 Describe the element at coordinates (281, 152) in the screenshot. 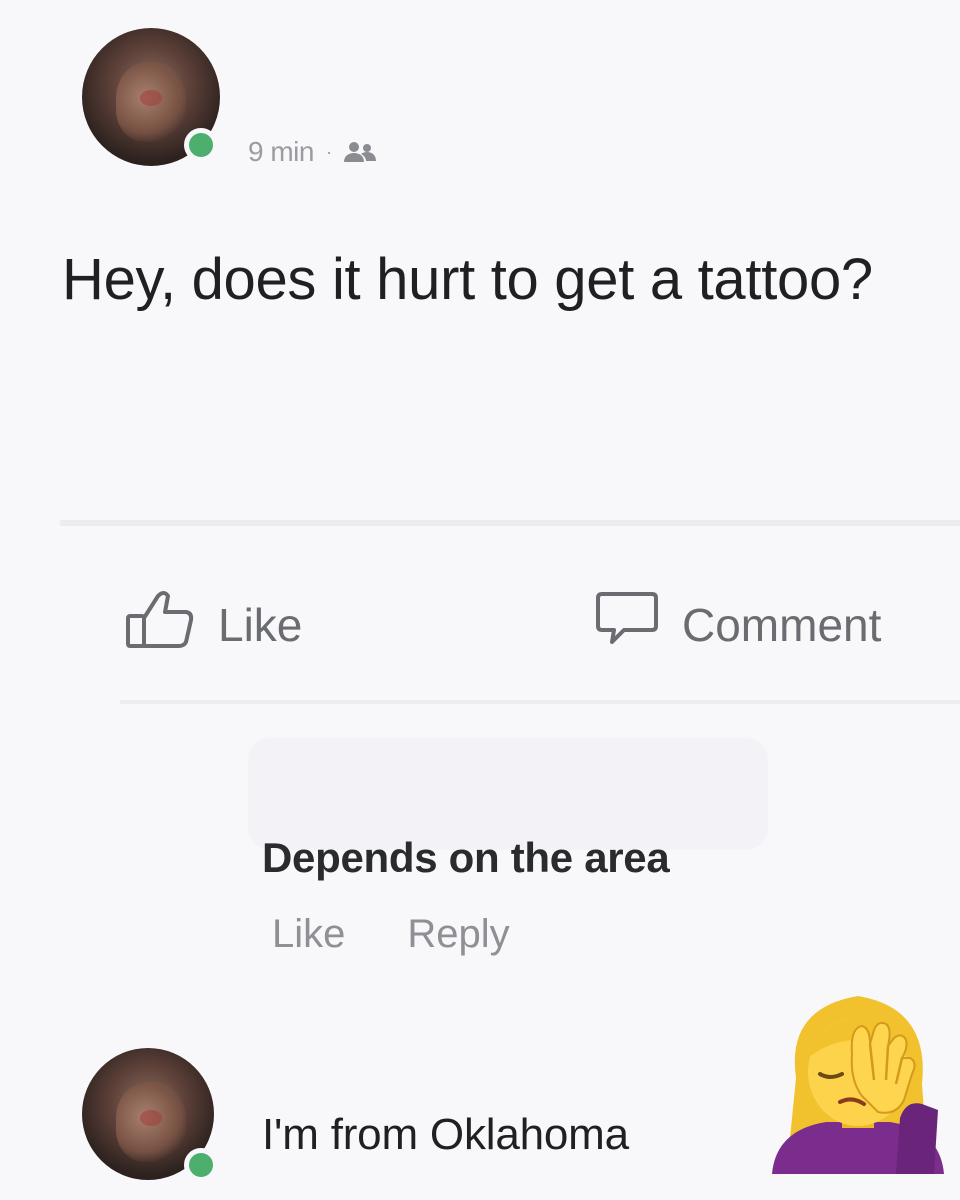

I see `post-time: 9 min` at that location.